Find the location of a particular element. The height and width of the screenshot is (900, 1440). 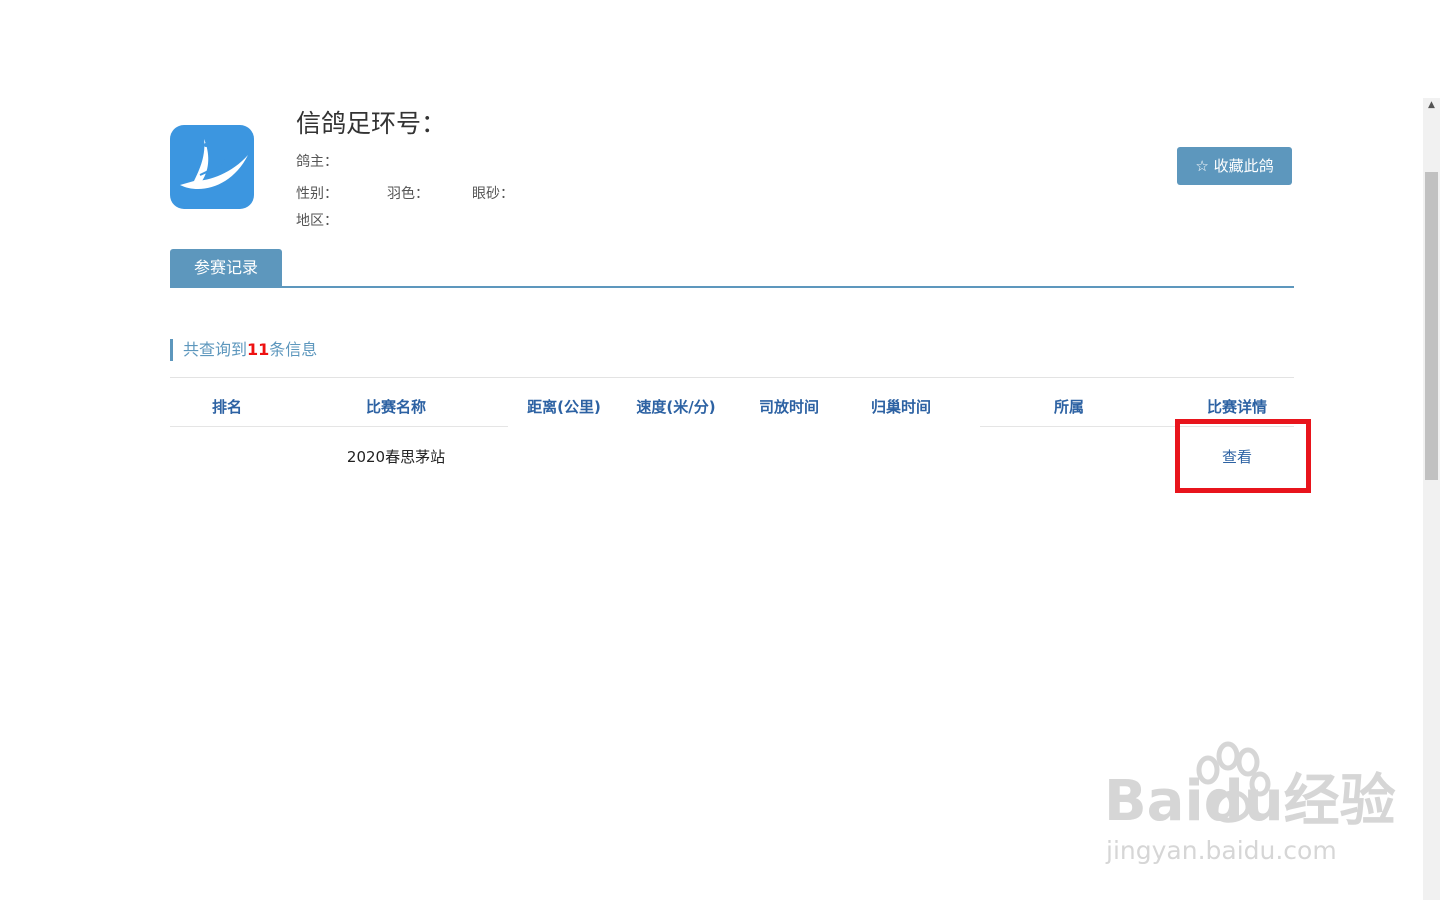

column-header-detail: 比赛详情 is located at coordinates (1236, 407).